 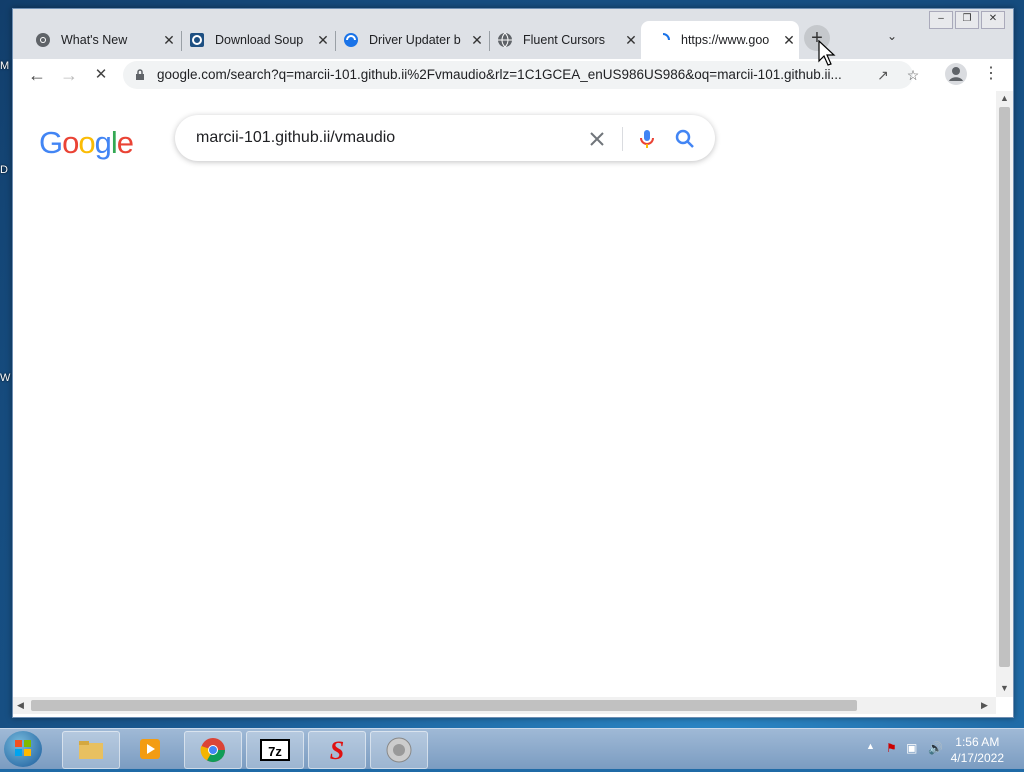 What do you see at coordinates (259, 40) in the screenshot?
I see `tab-title: Download Soup` at bounding box center [259, 40].